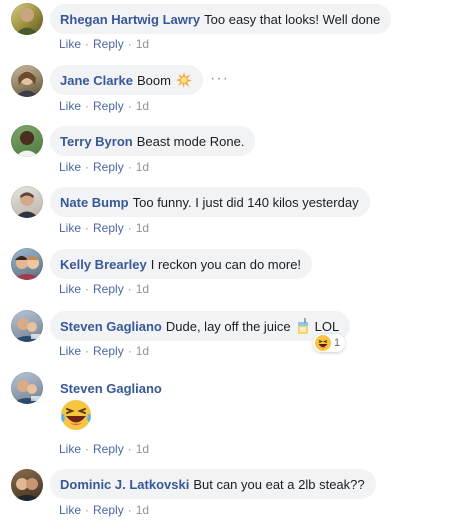 The width and height of the screenshot is (475, 529). What do you see at coordinates (337, 343) in the screenshot?
I see `reaction-count: 1` at bounding box center [337, 343].